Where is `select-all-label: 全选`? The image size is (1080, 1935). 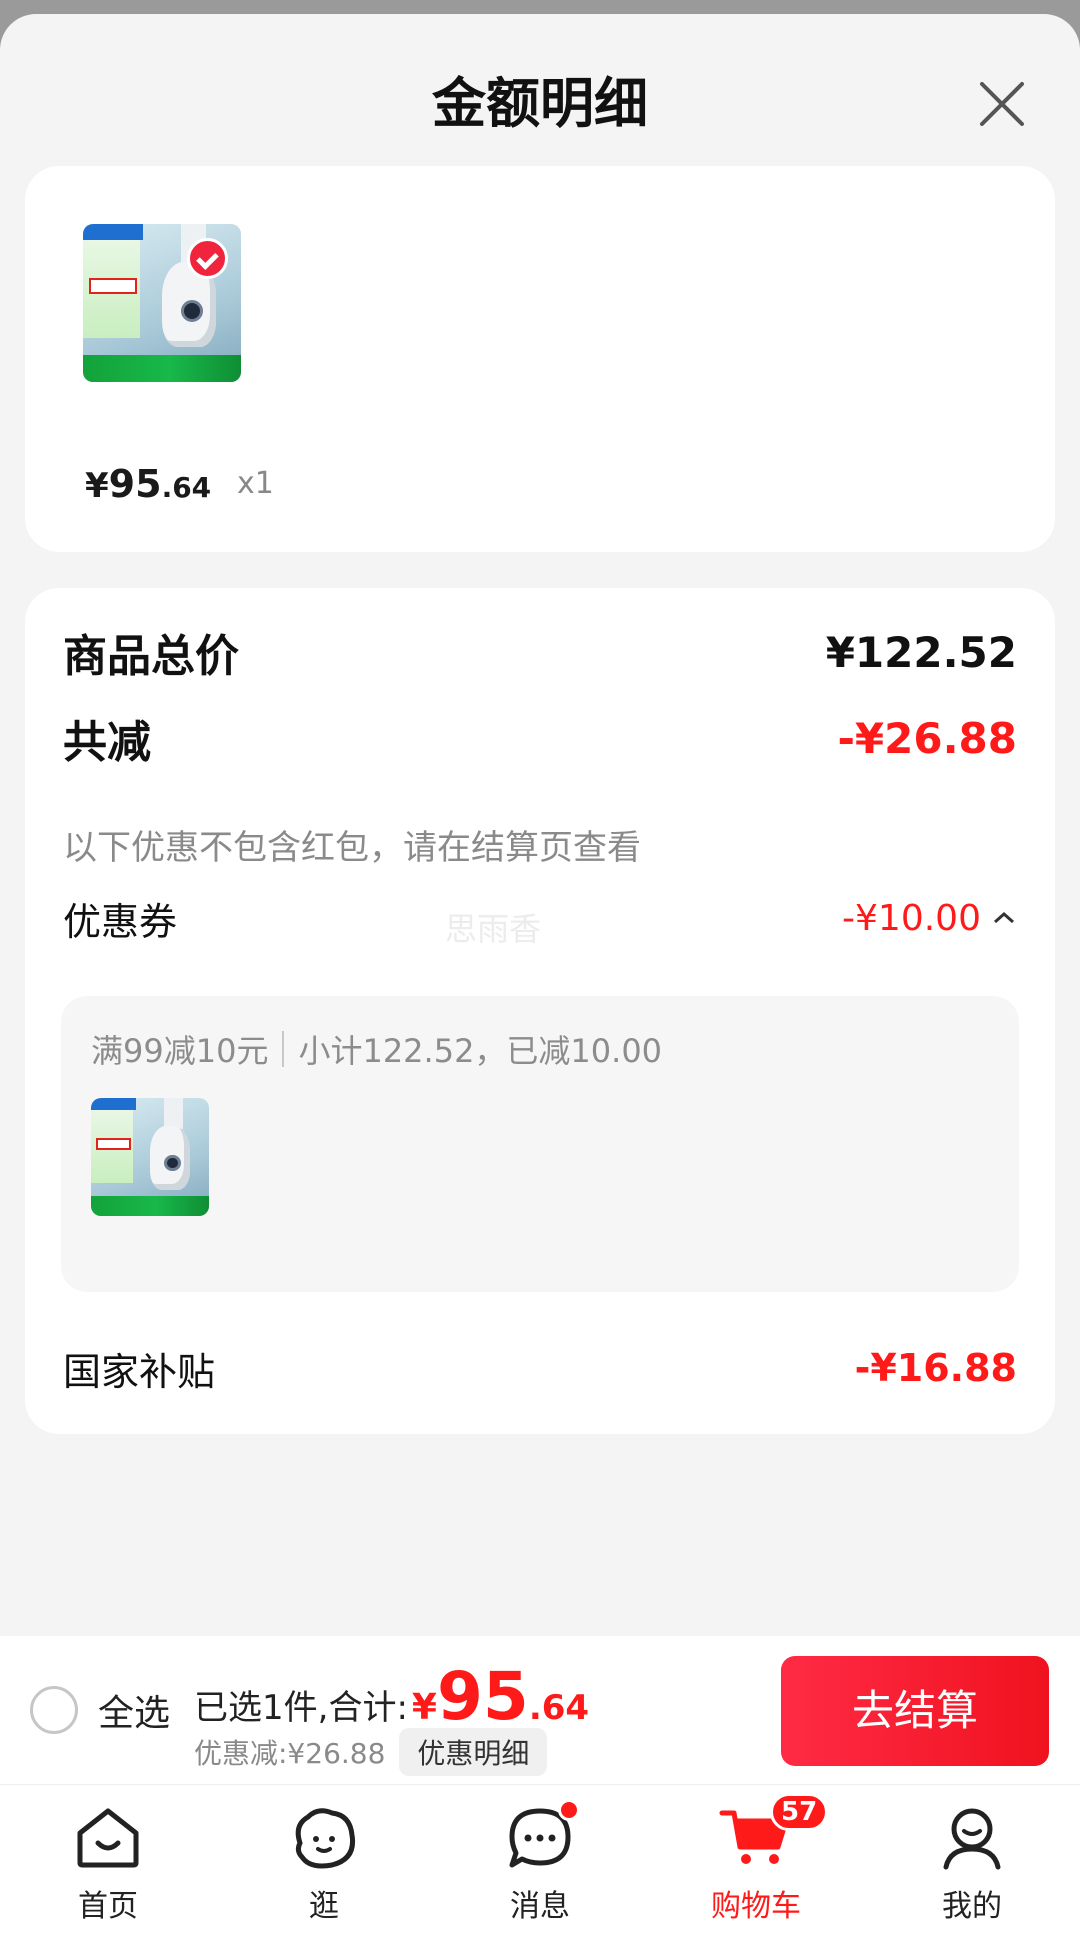
select-all-label: 全选 is located at coordinates (134, 1713).